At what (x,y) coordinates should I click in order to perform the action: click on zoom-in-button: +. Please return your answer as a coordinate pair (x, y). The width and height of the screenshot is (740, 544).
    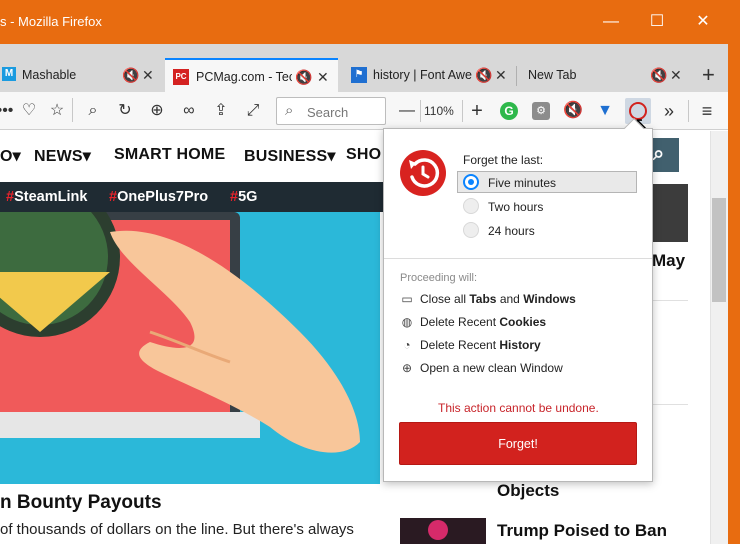
    Looking at the image, I should click on (477, 111).